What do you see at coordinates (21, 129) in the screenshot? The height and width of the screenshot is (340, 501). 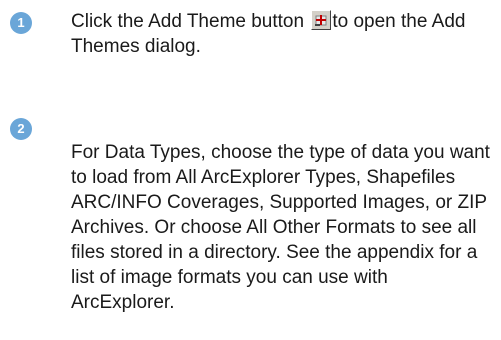 I see `step-number-badge: 2` at bounding box center [21, 129].